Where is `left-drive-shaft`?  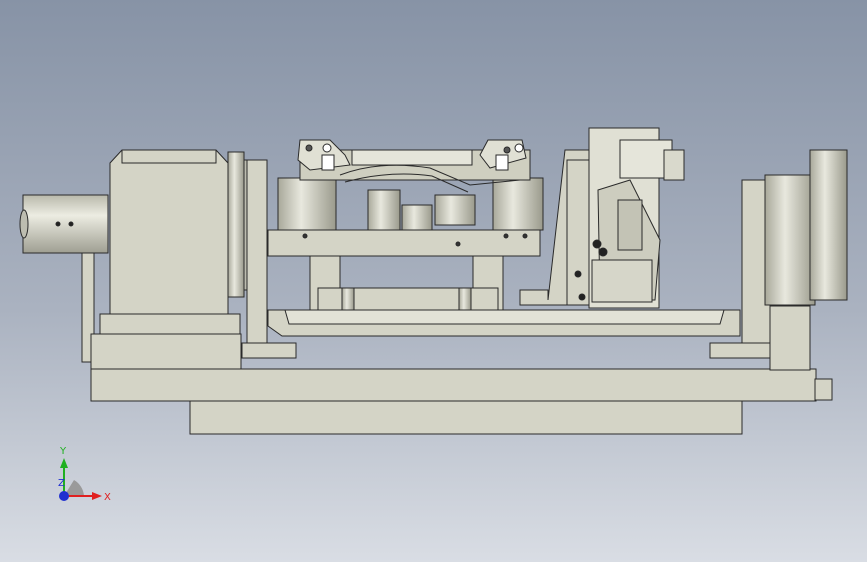 left-drive-shaft is located at coordinates (65, 224).